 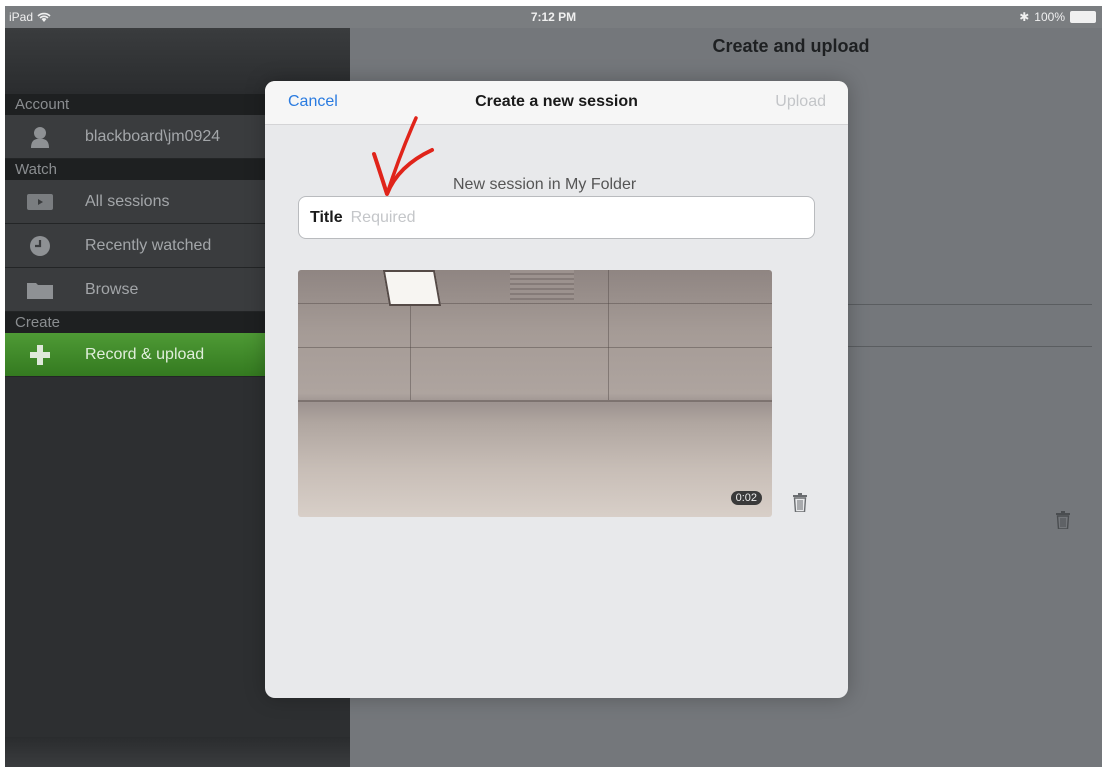 What do you see at coordinates (746, 498) in the screenshot?
I see `video-duration-badge: 0:02` at bounding box center [746, 498].